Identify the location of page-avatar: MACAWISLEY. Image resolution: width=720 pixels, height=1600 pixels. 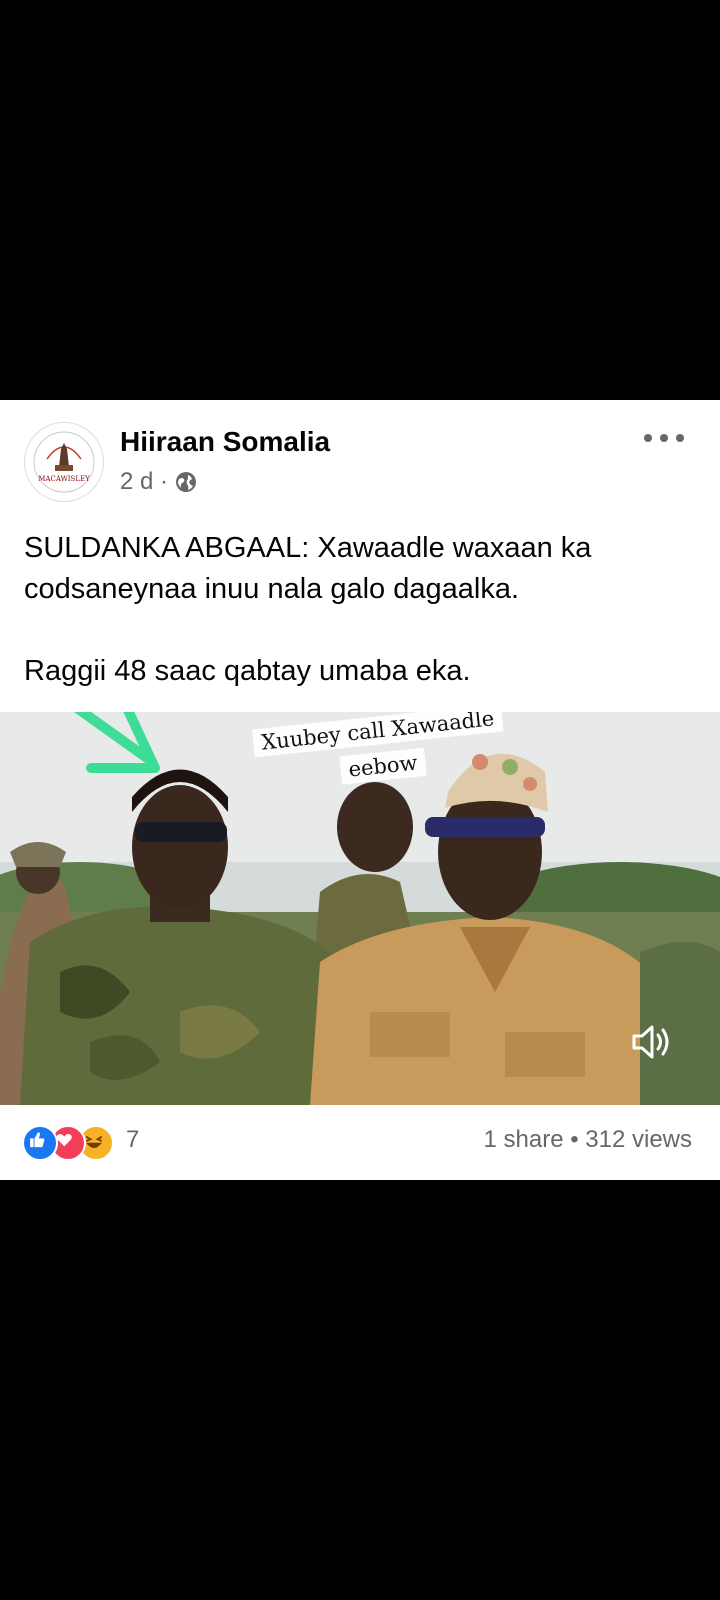
(64, 462).